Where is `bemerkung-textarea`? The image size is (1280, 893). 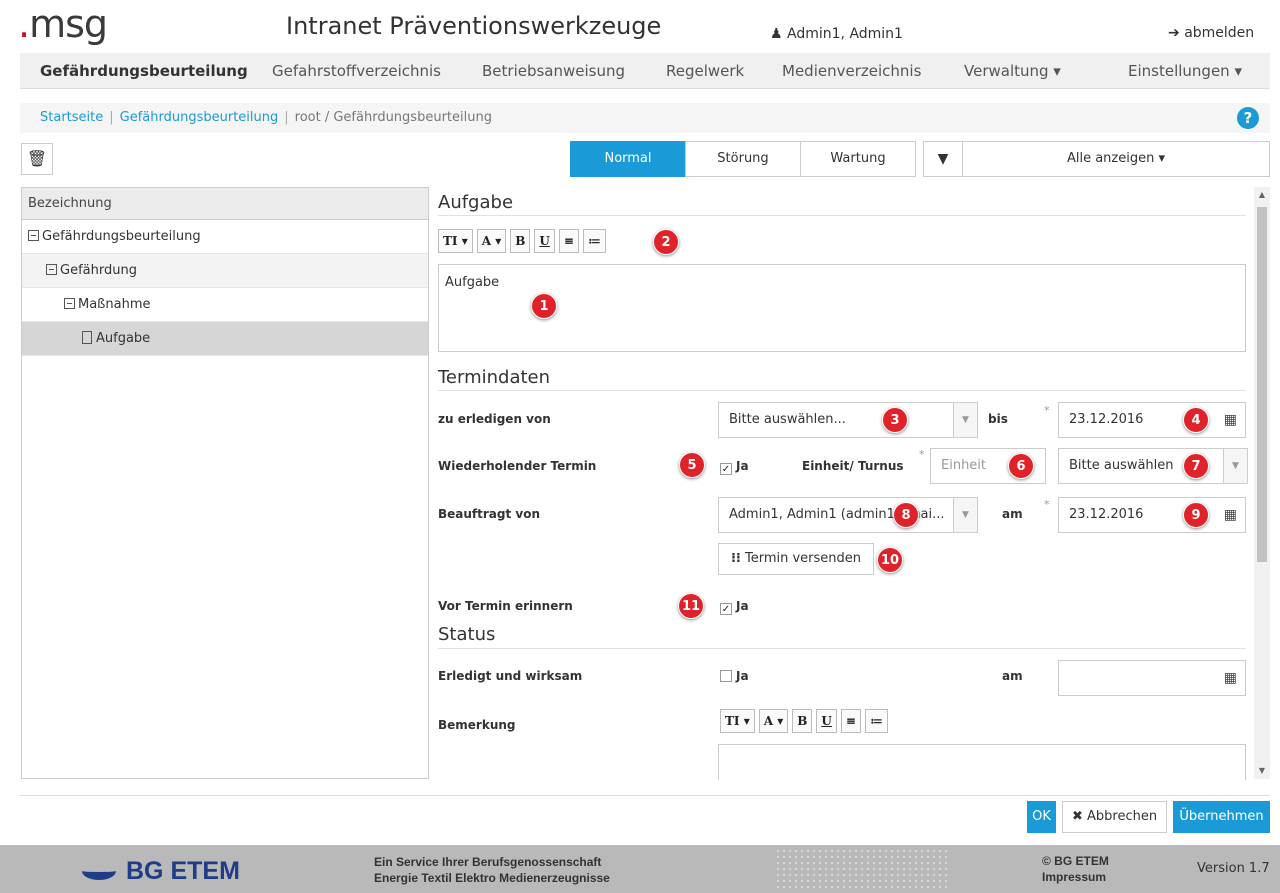 bemerkung-textarea is located at coordinates (982, 762).